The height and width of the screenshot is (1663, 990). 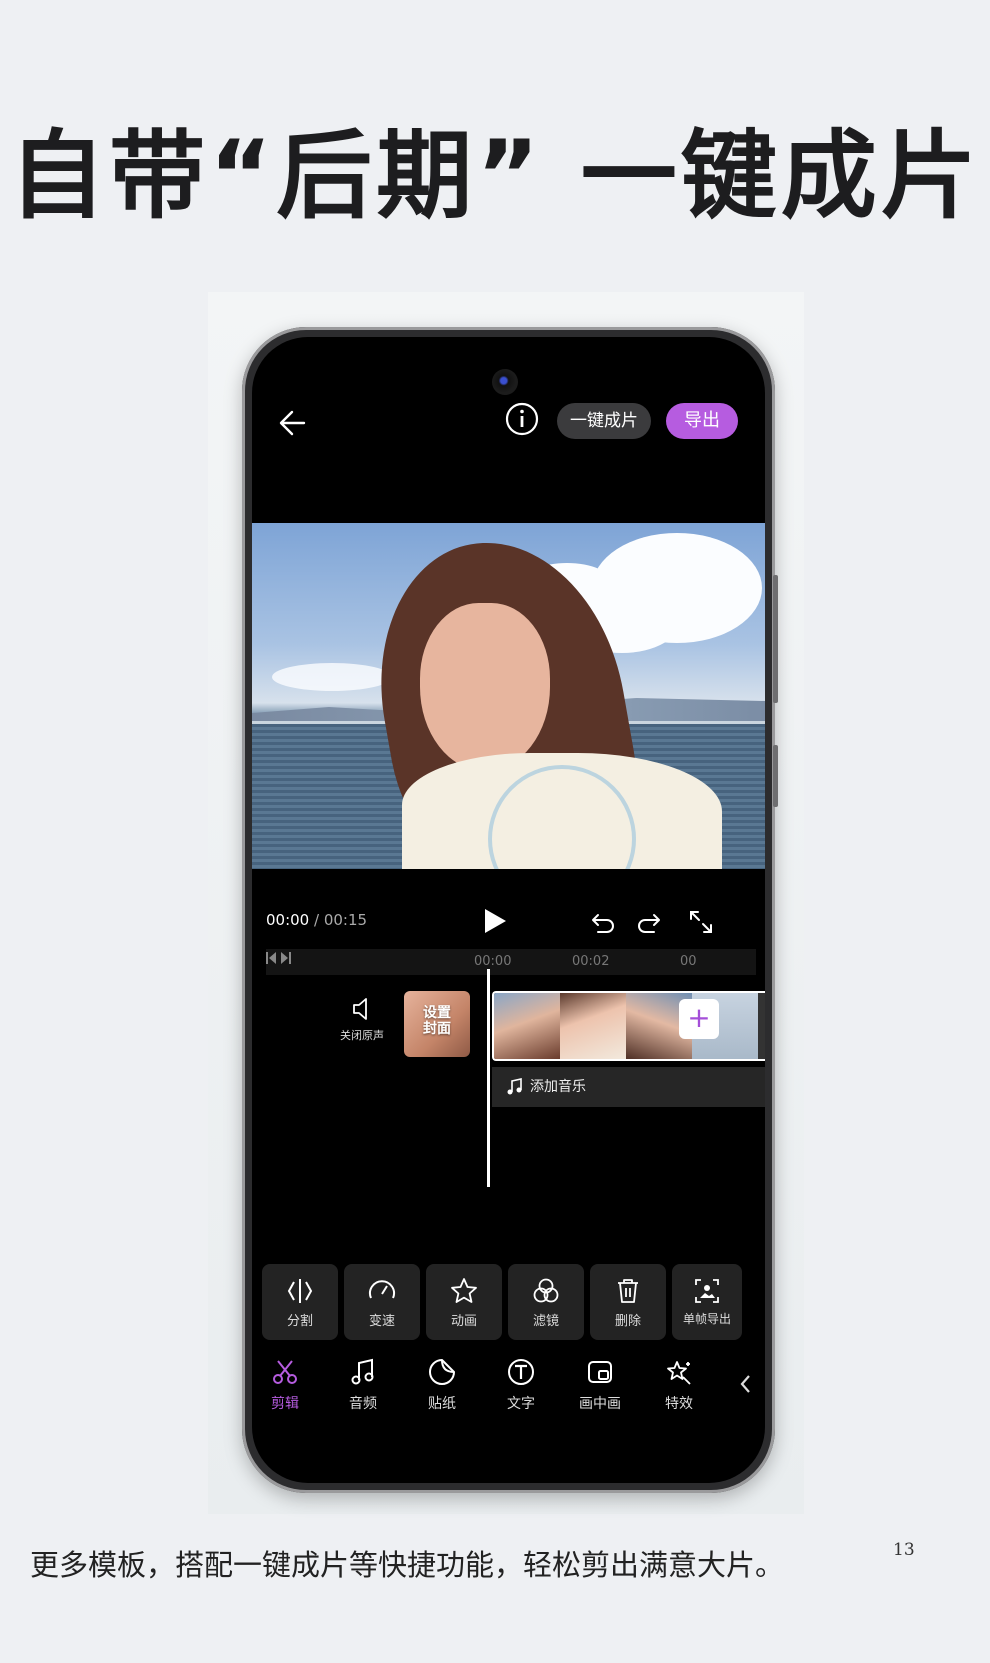 I want to click on tab-audio: 音频, so click(x=363, y=1382).